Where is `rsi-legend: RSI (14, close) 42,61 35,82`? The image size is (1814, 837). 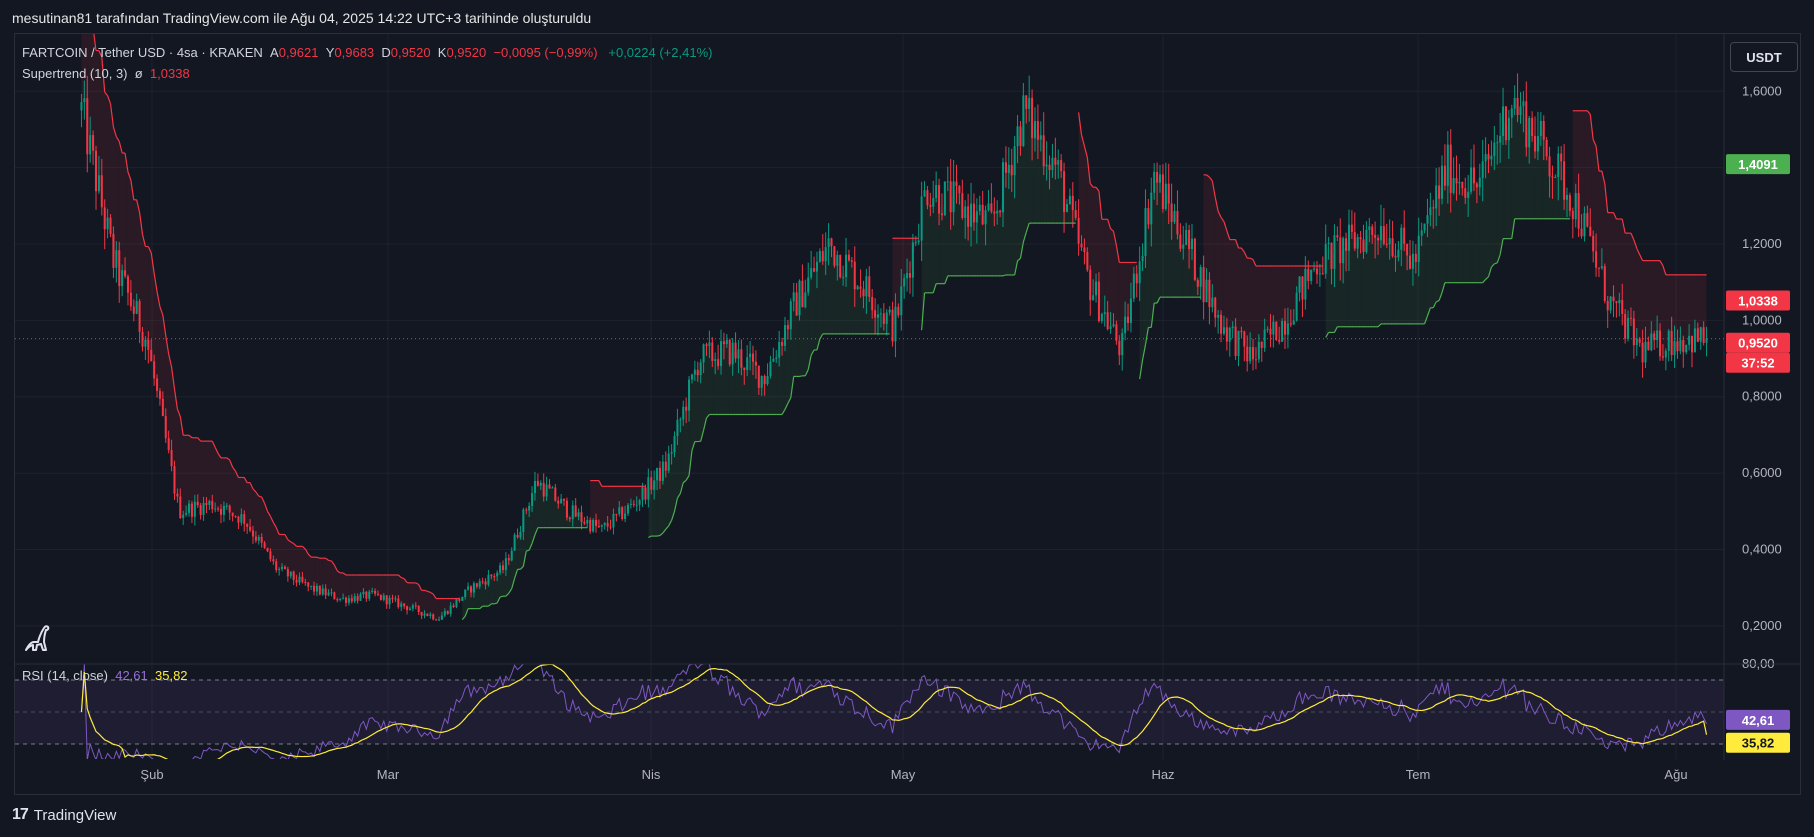 rsi-legend: RSI (14, close) 42,61 35,82 is located at coordinates (105, 675).